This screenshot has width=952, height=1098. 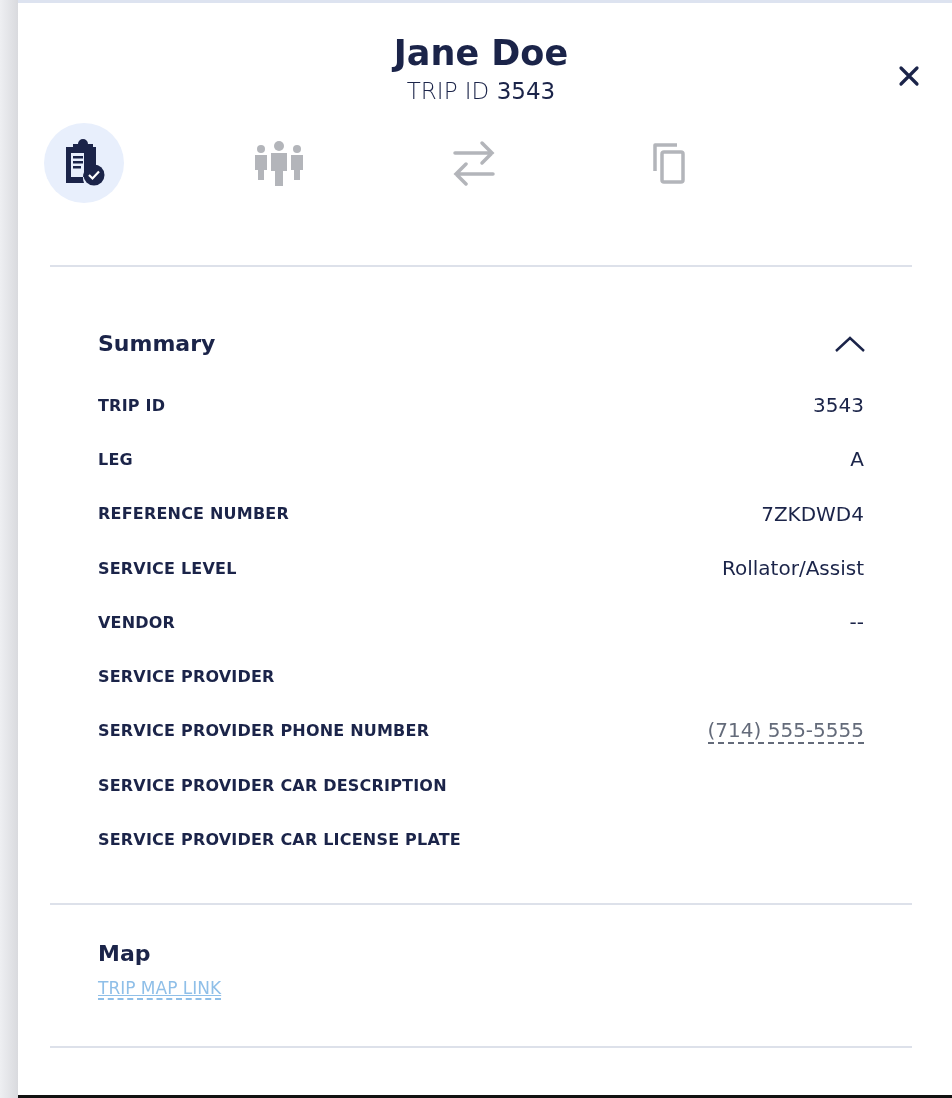 What do you see at coordinates (909, 76) in the screenshot?
I see `close-icon` at bounding box center [909, 76].